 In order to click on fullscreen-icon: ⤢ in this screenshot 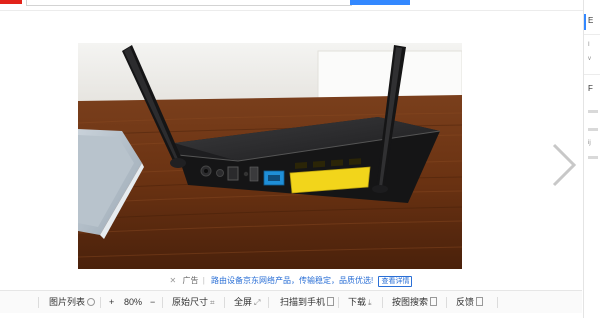, I will do `click(257, 302)`.